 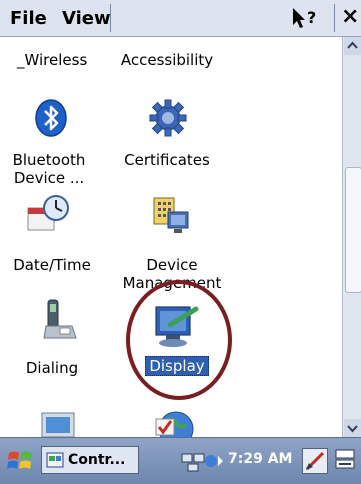 What do you see at coordinates (180, 18) in the screenshot?
I see `menu-bar: File View ? ×` at bounding box center [180, 18].